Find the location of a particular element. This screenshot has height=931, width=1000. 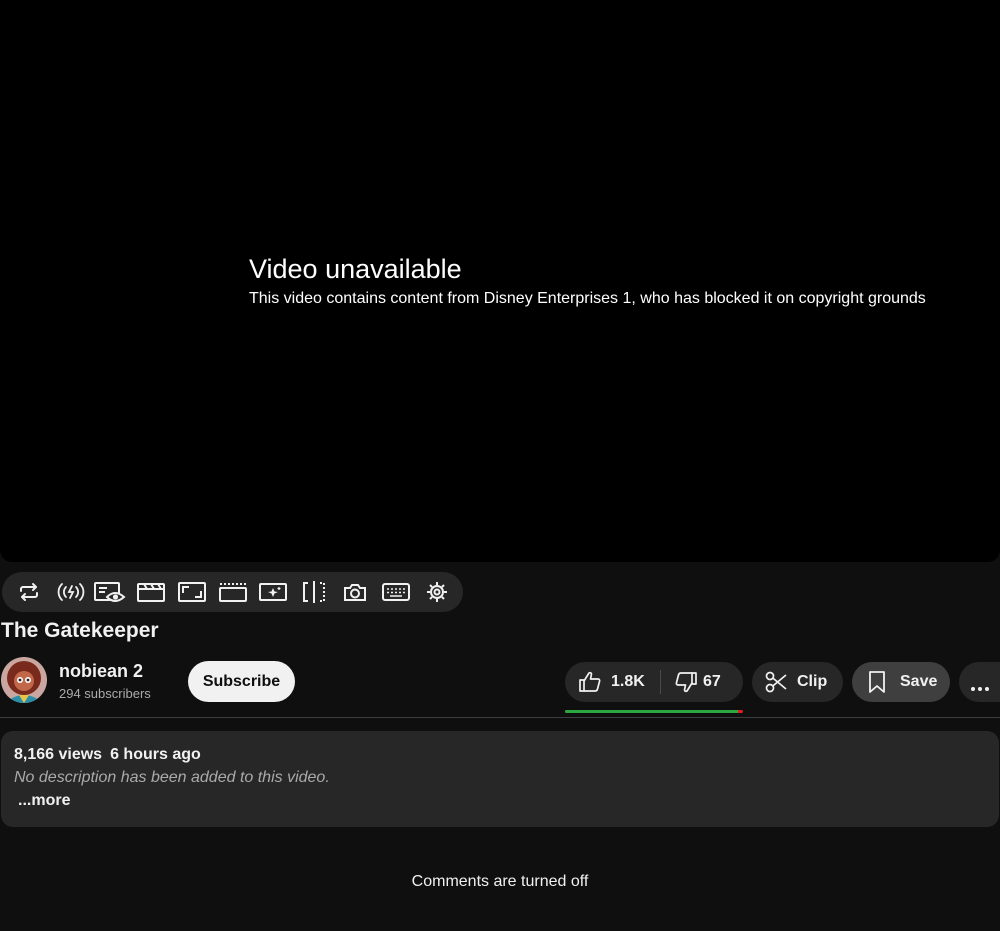

more-actions-button is located at coordinates (979, 682).